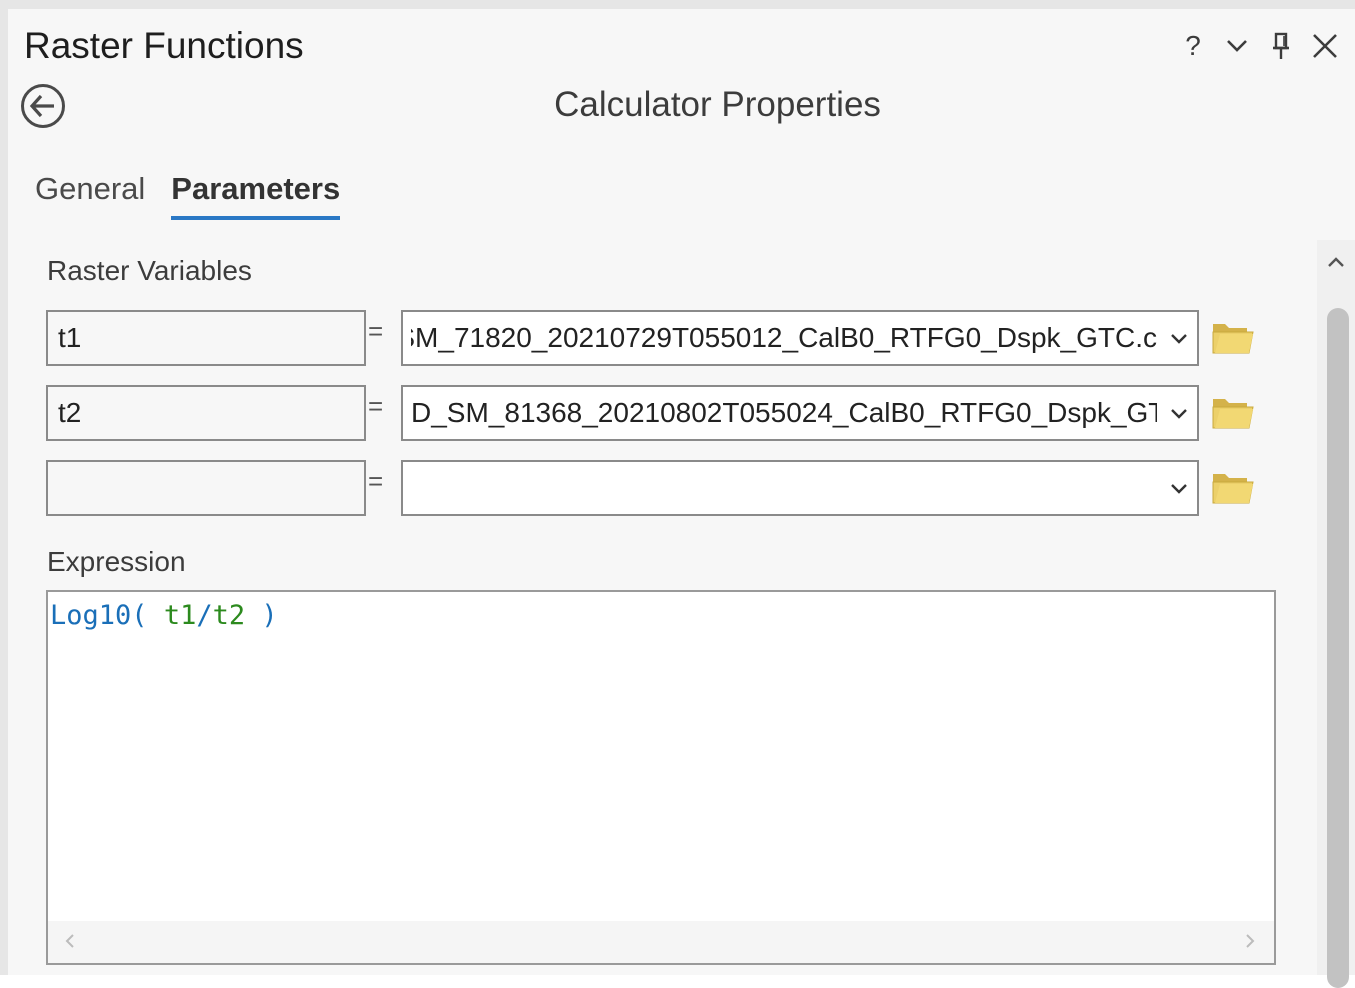 This screenshot has width=1355, height=988. What do you see at coordinates (677, 4) in the screenshot?
I see `window-frame-top` at bounding box center [677, 4].